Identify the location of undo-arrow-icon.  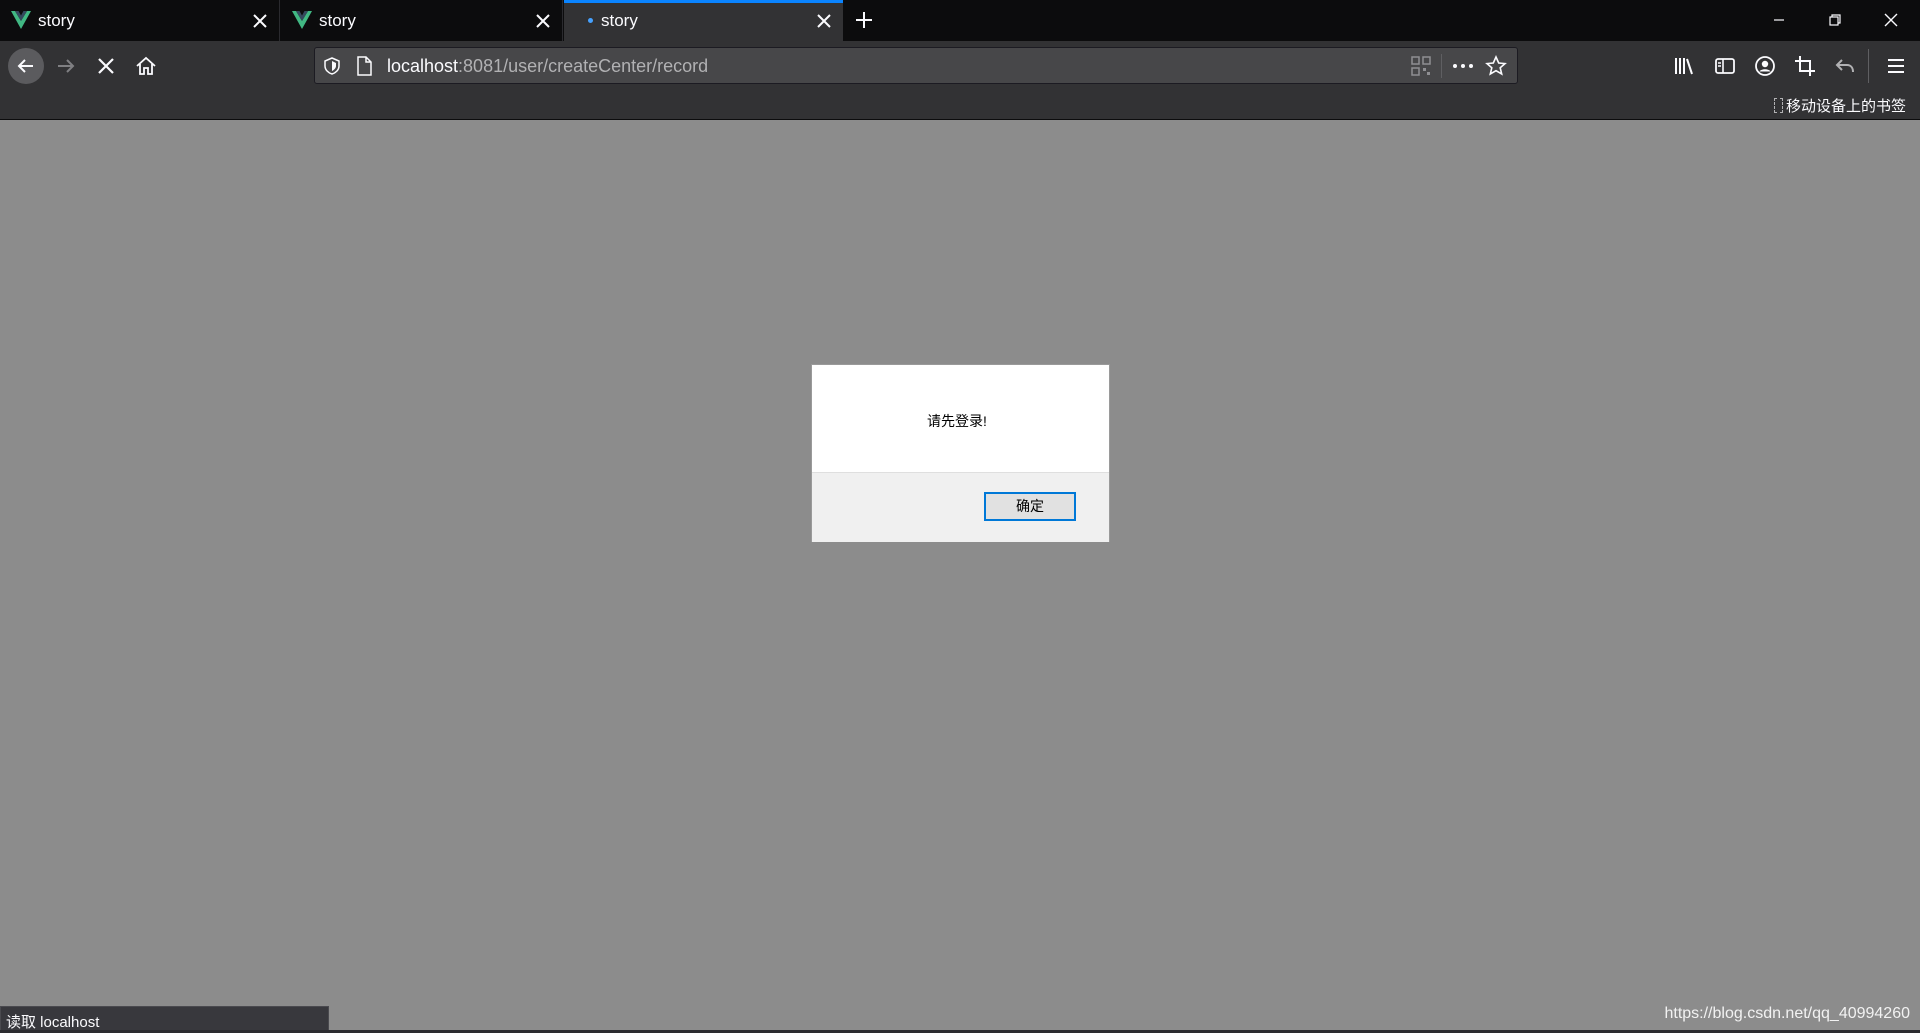
(1845, 66).